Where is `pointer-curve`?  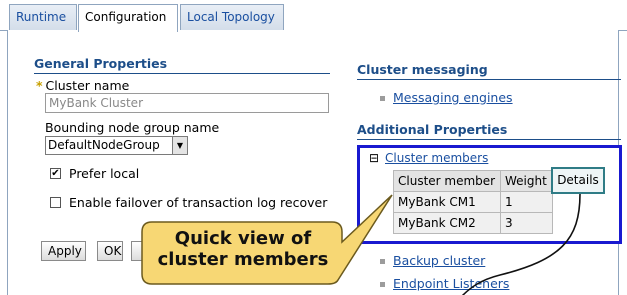
pointer-curve is located at coordinates (521, 244).